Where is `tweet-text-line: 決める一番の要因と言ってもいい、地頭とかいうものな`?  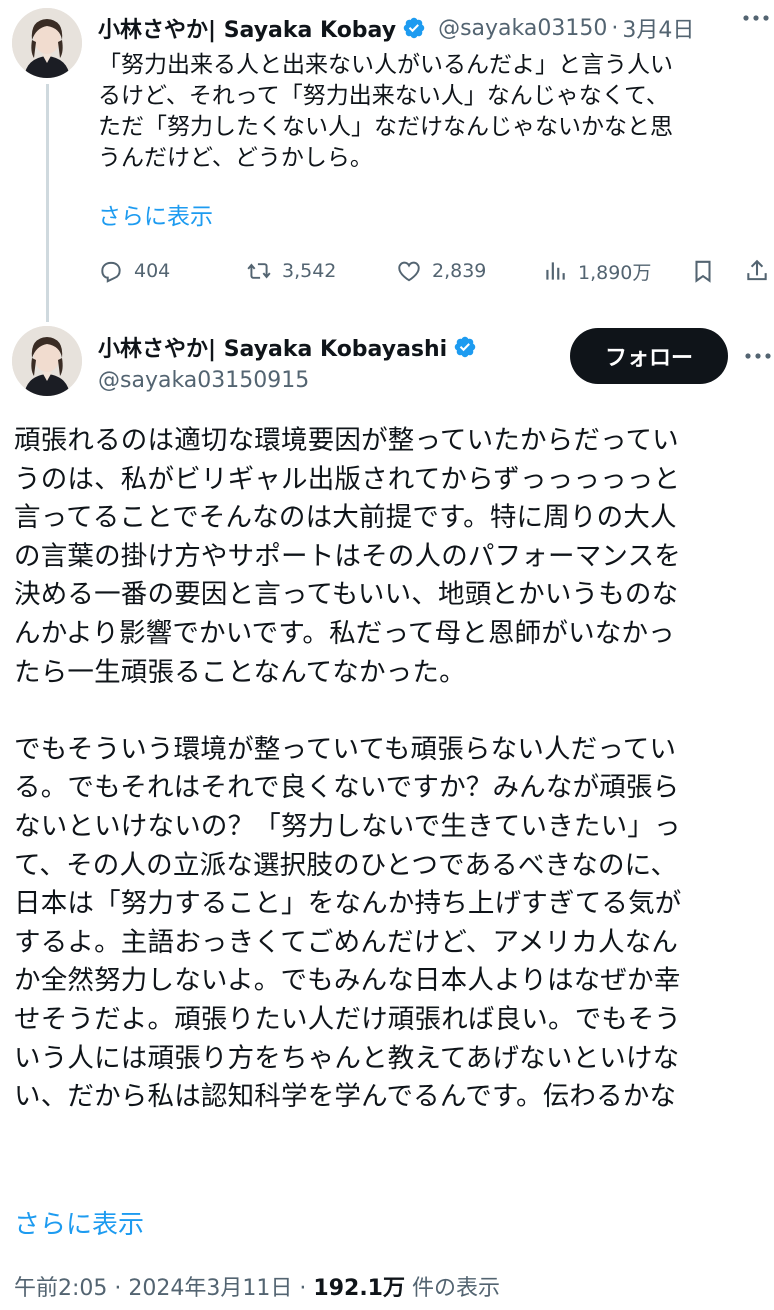 tweet-text-line: 決める一番の要因と言ってもいい、地頭とかいうものな is located at coordinates (346, 595).